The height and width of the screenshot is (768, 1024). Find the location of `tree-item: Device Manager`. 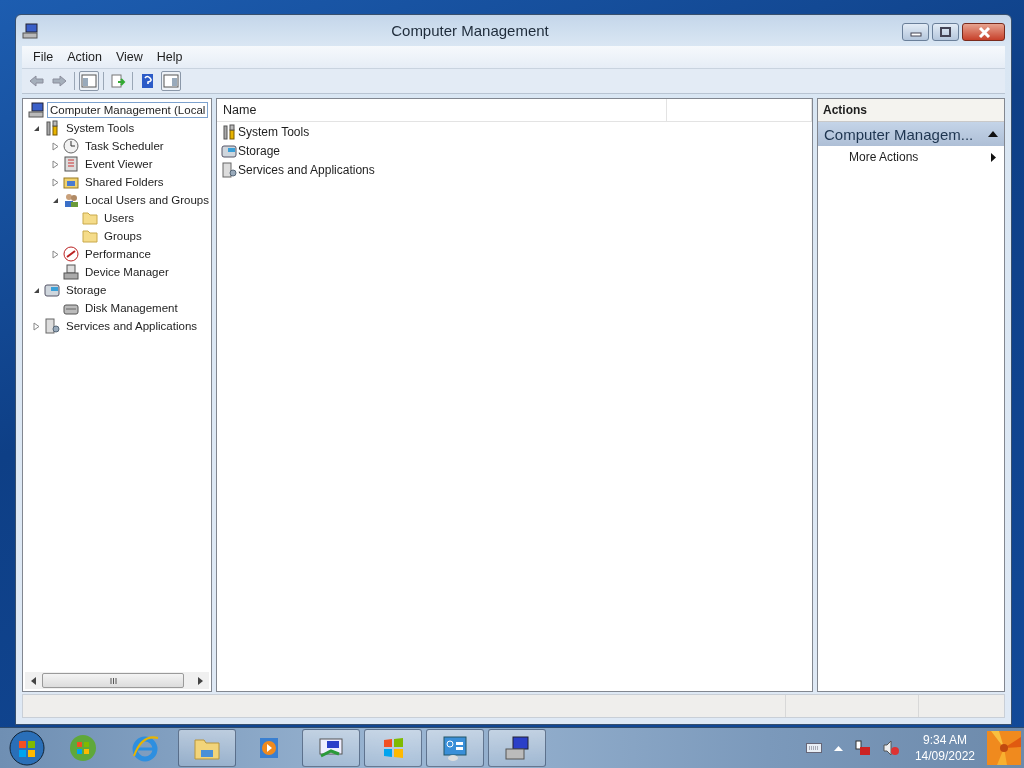

tree-item: Device Manager is located at coordinates (127, 272).